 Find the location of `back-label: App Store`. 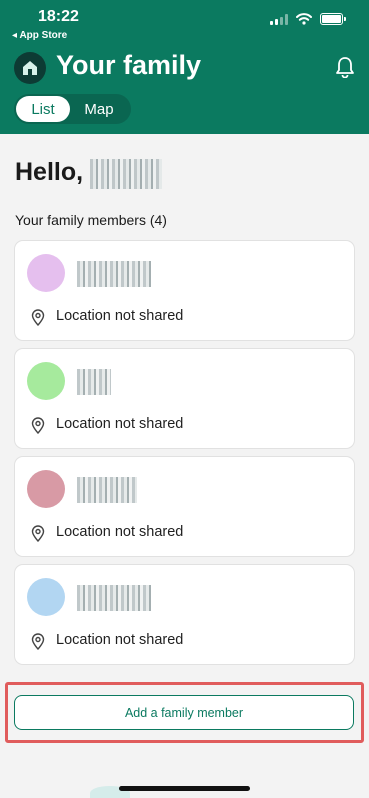

back-label: App Store is located at coordinates (43, 35).